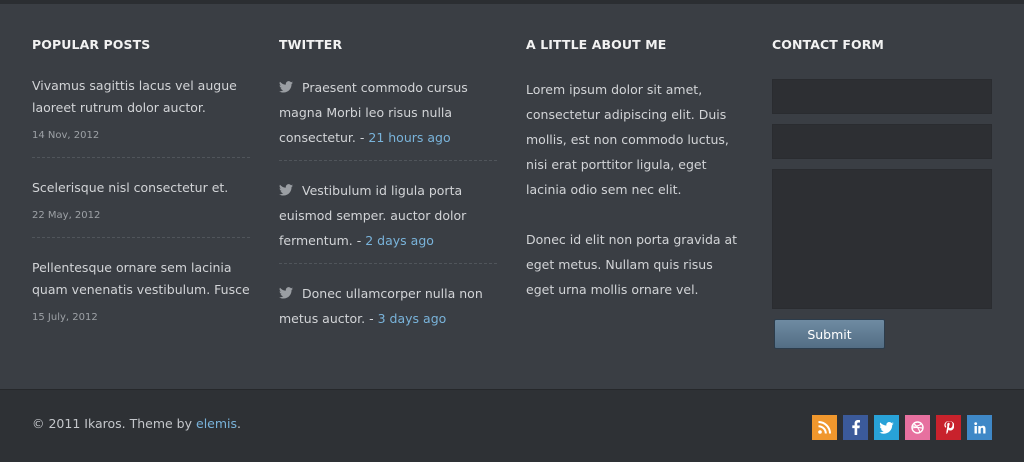  What do you see at coordinates (979, 427) in the screenshot?
I see `linkedin-icon` at bounding box center [979, 427].